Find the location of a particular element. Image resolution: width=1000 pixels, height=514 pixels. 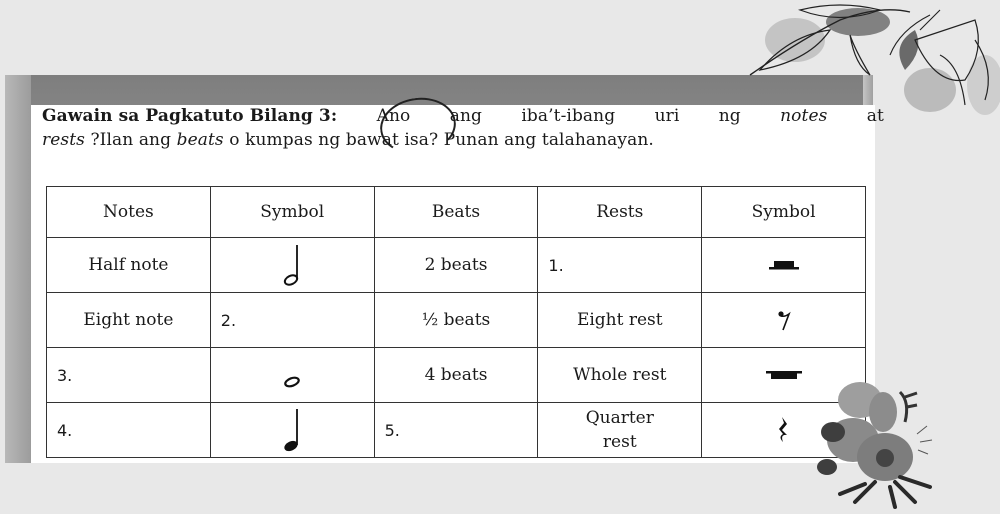

beats-value: 2 beats is located at coordinates (456, 265).